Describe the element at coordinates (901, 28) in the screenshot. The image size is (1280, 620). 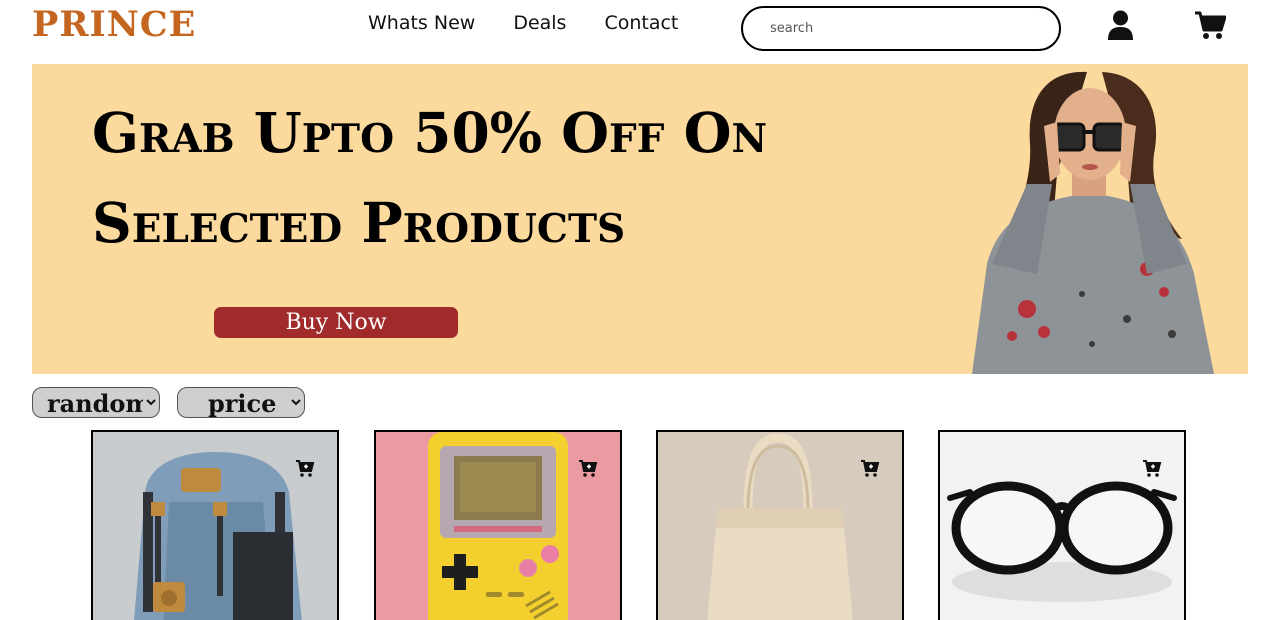
I see `search-input` at that location.